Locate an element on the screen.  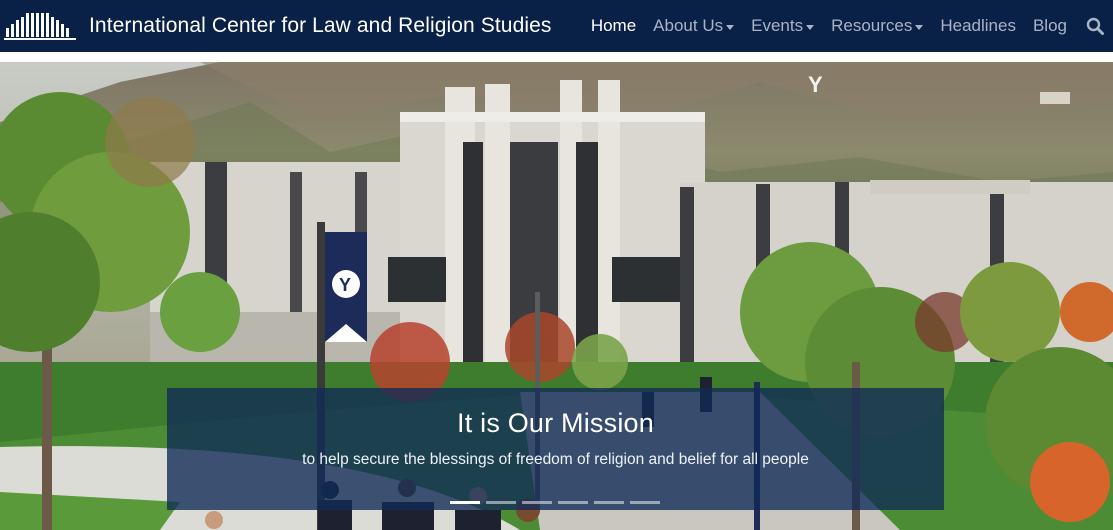
svg-text: Y is located at coordinates (815, 84).